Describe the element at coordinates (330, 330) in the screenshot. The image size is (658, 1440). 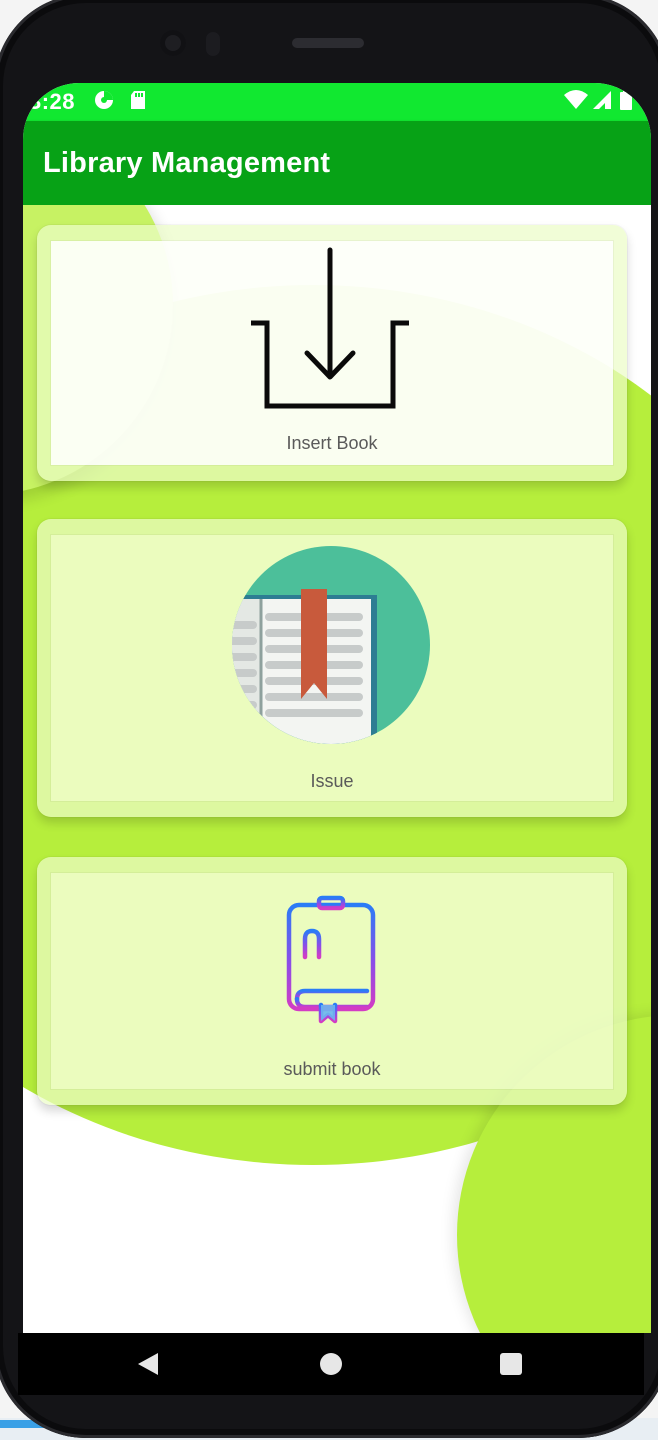
I see `insert-tray-arrow-icon` at that location.